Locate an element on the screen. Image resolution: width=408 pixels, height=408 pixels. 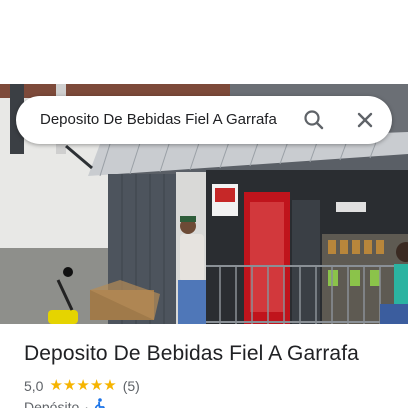
search-query-text: Deposito De Bebidas Fiel A Garrafa is located at coordinates (164, 120).